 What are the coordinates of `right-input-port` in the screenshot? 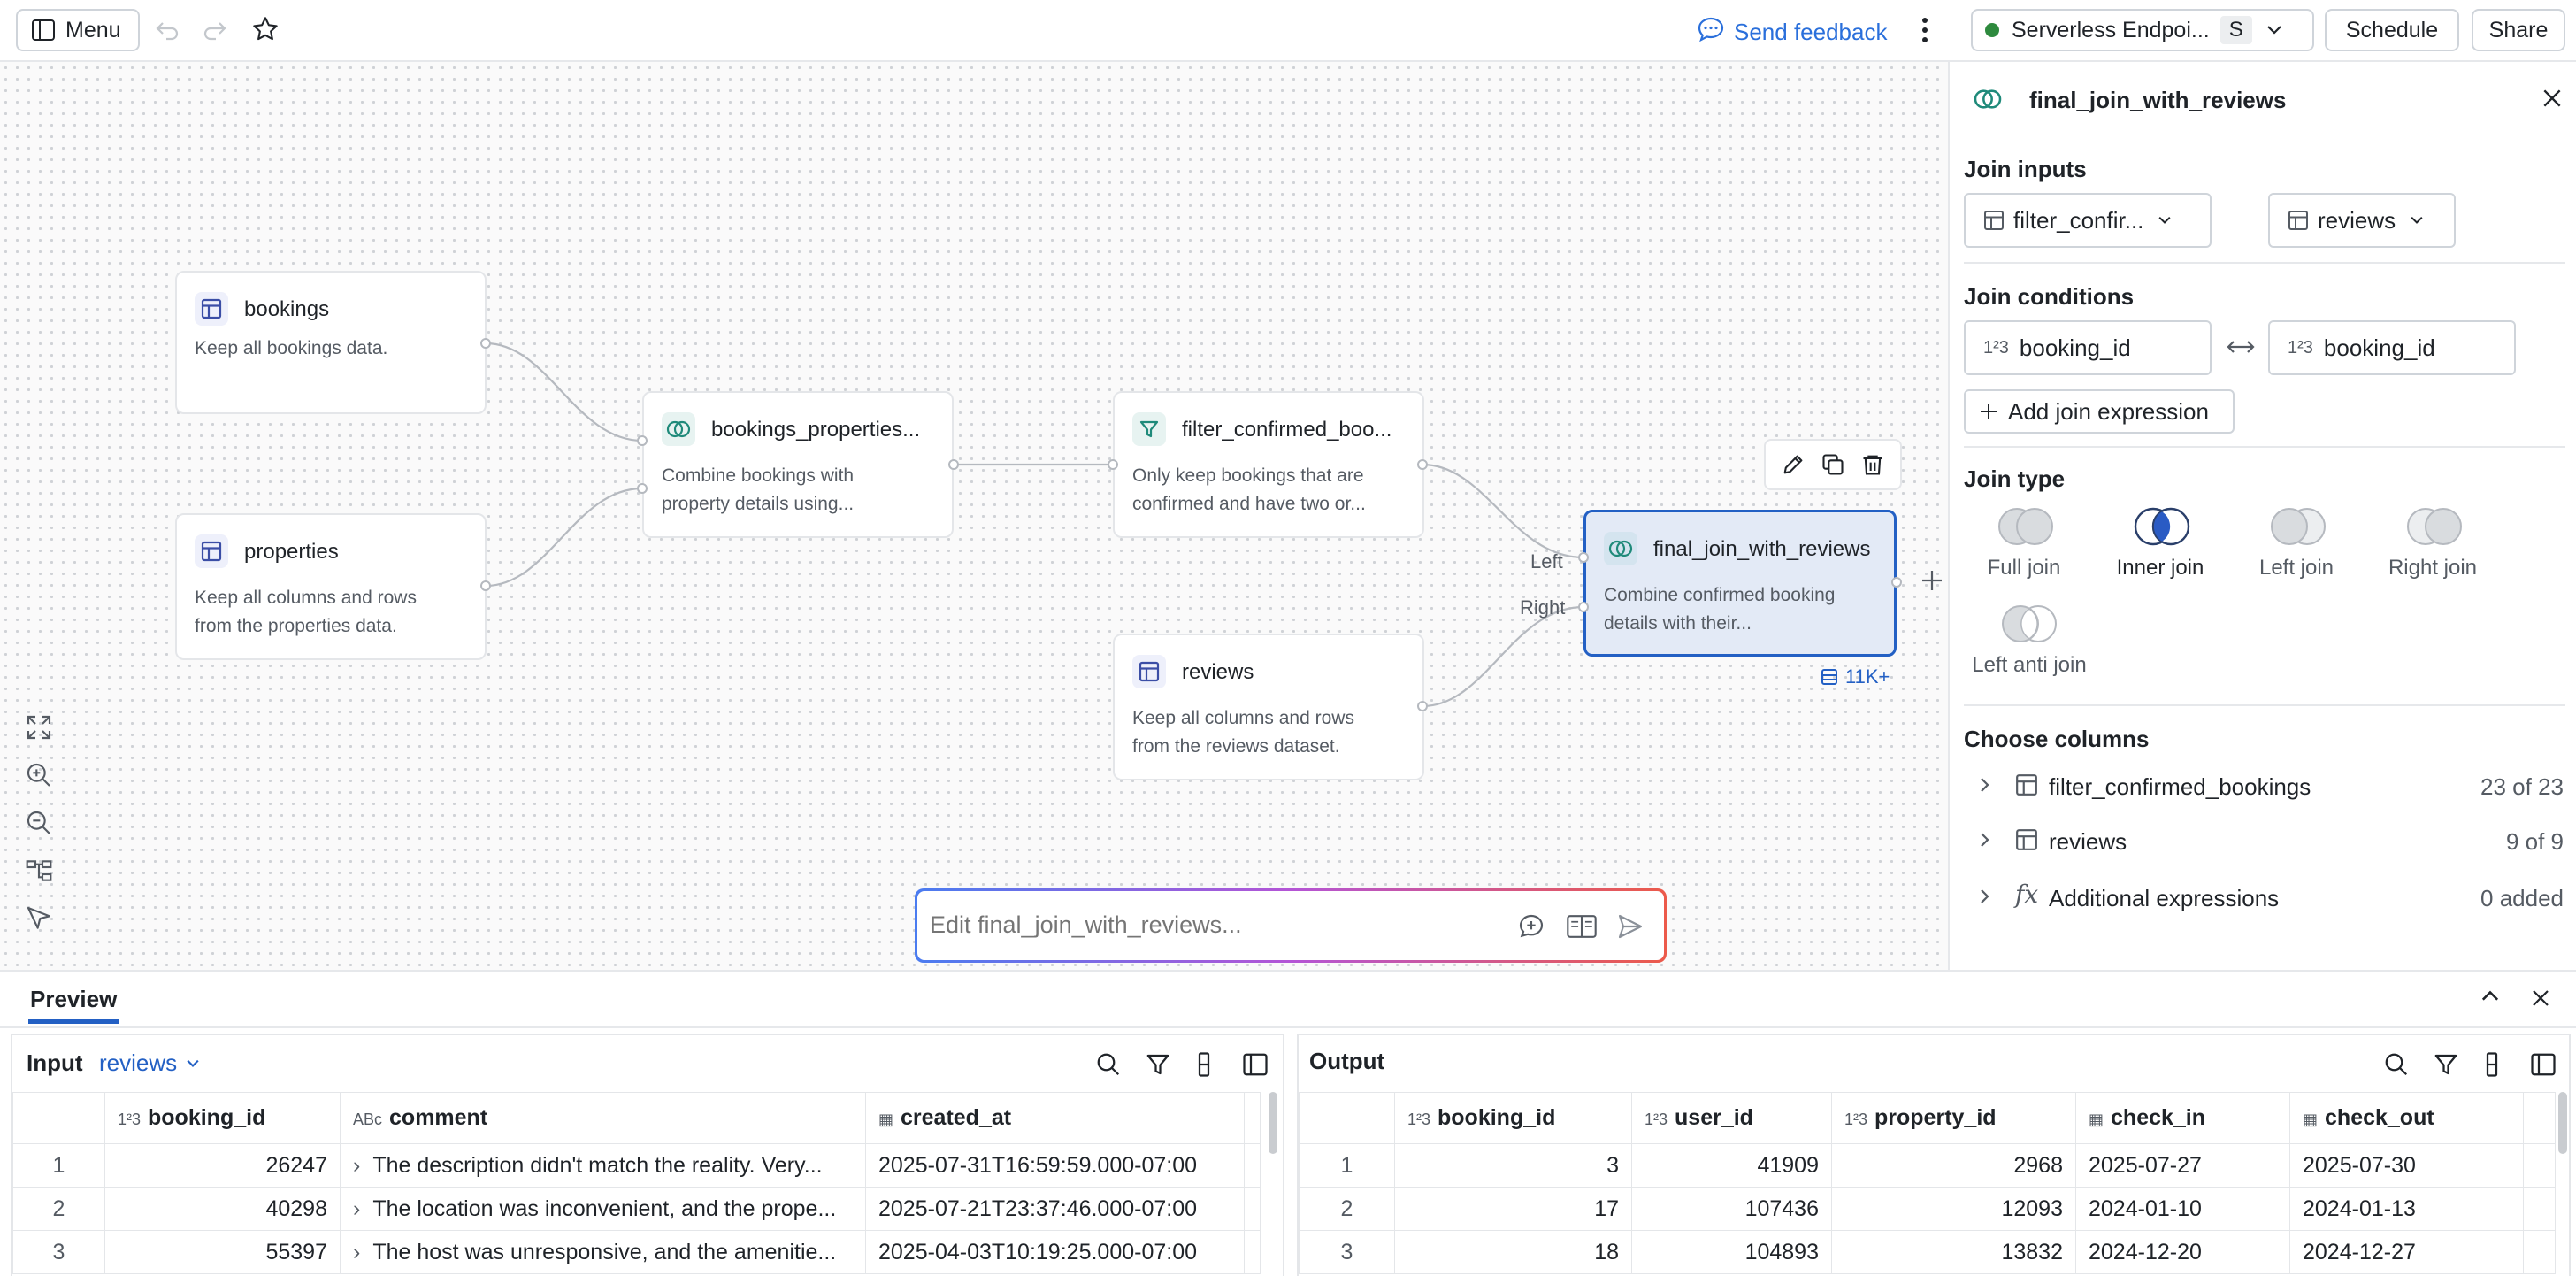 It's located at (1583, 607).